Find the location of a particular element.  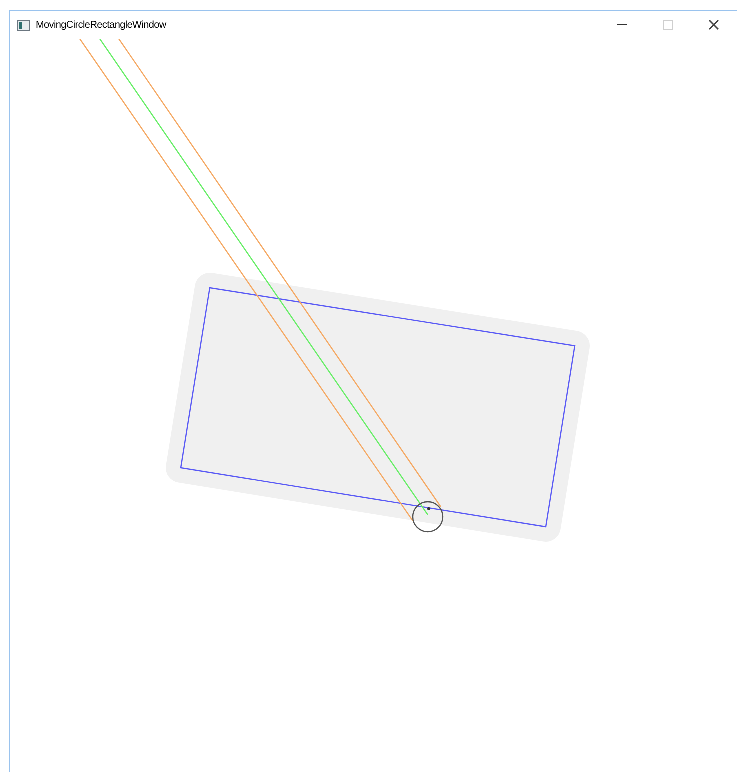

minimize-icon is located at coordinates (622, 25).